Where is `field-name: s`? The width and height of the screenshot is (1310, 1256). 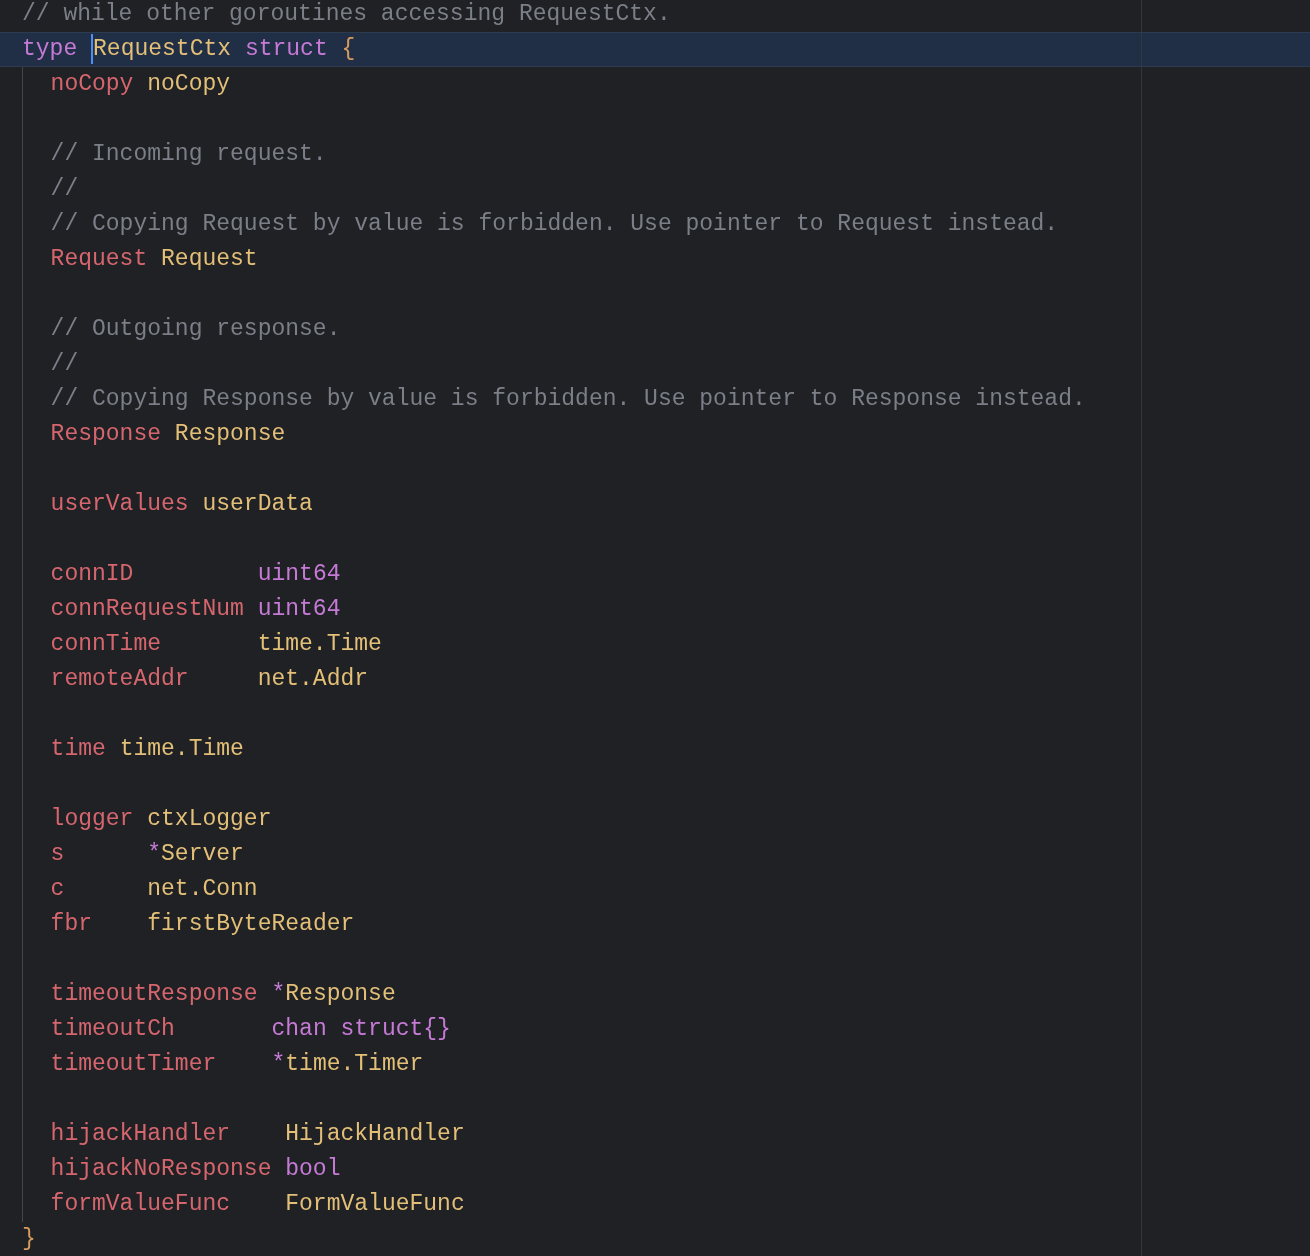 field-name: s is located at coordinates (57, 854).